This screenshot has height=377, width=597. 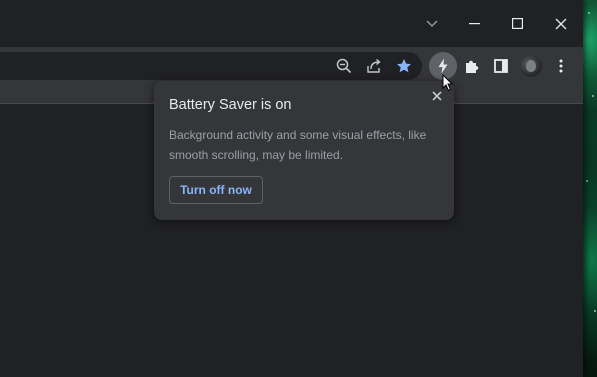 I want to click on bookmark-button, so click(x=404, y=66).